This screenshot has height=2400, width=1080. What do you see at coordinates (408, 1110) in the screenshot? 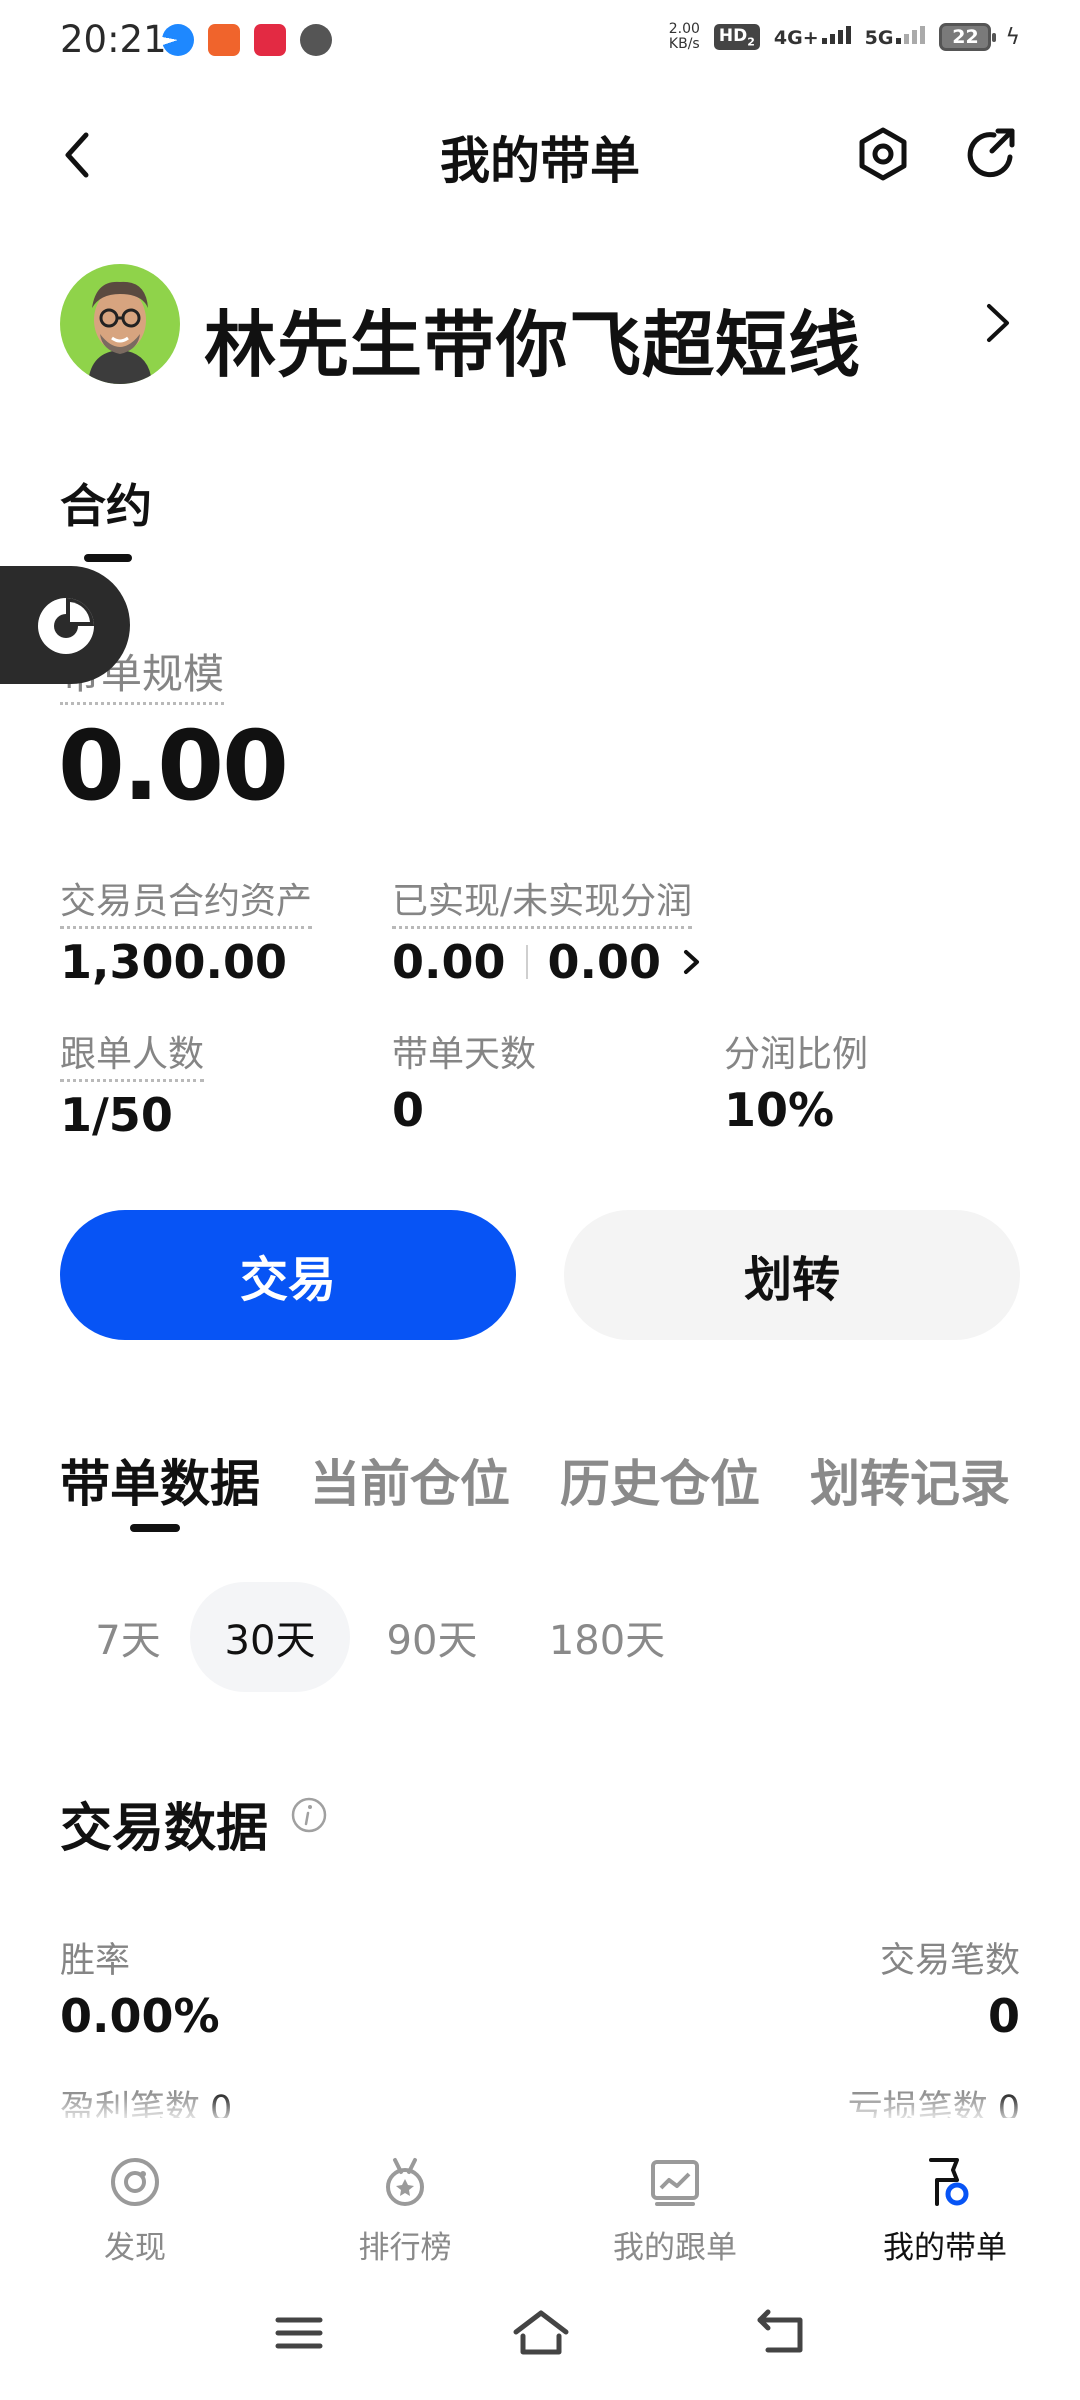
I see `lead-days-value: 0` at bounding box center [408, 1110].